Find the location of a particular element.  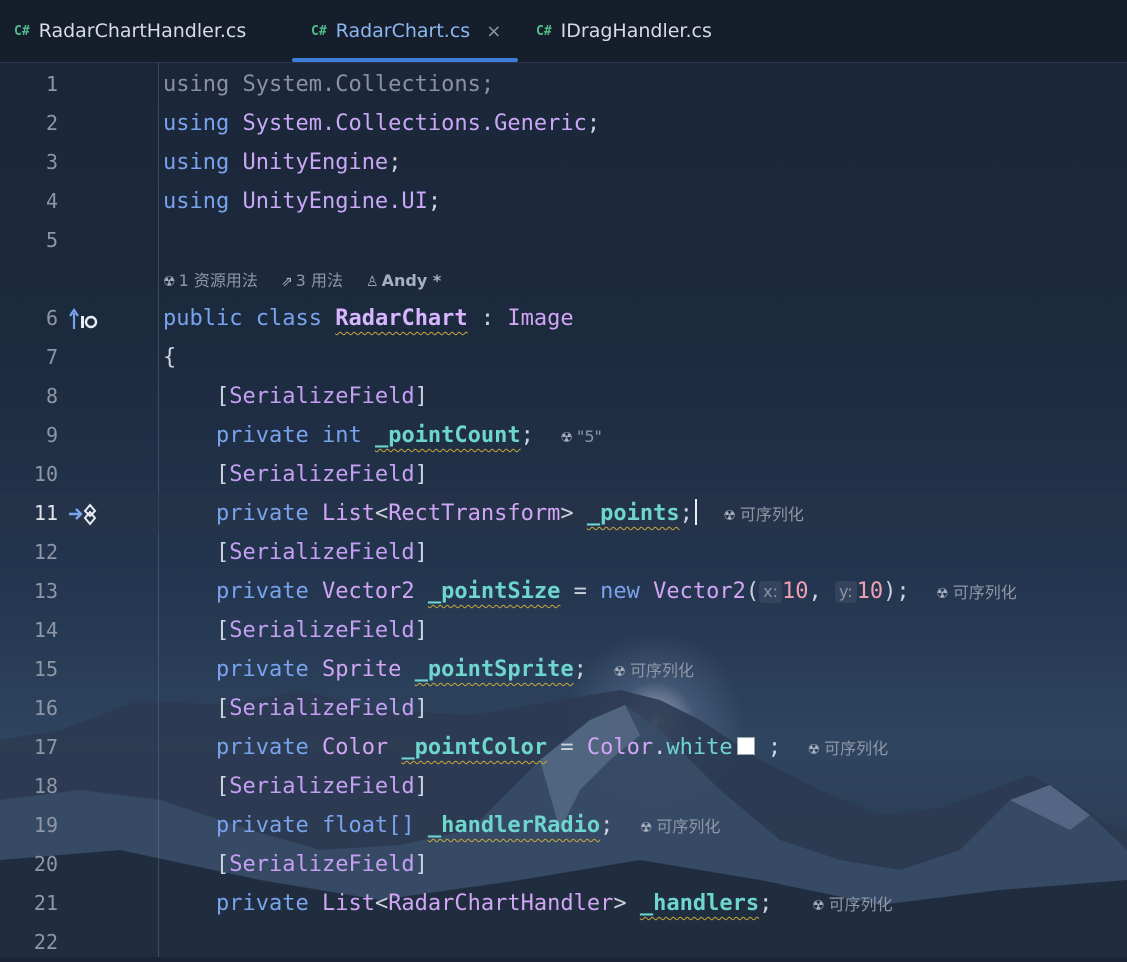

tab-idraghandler: C# IDragHandler.cs is located at coordinates (624, 31).